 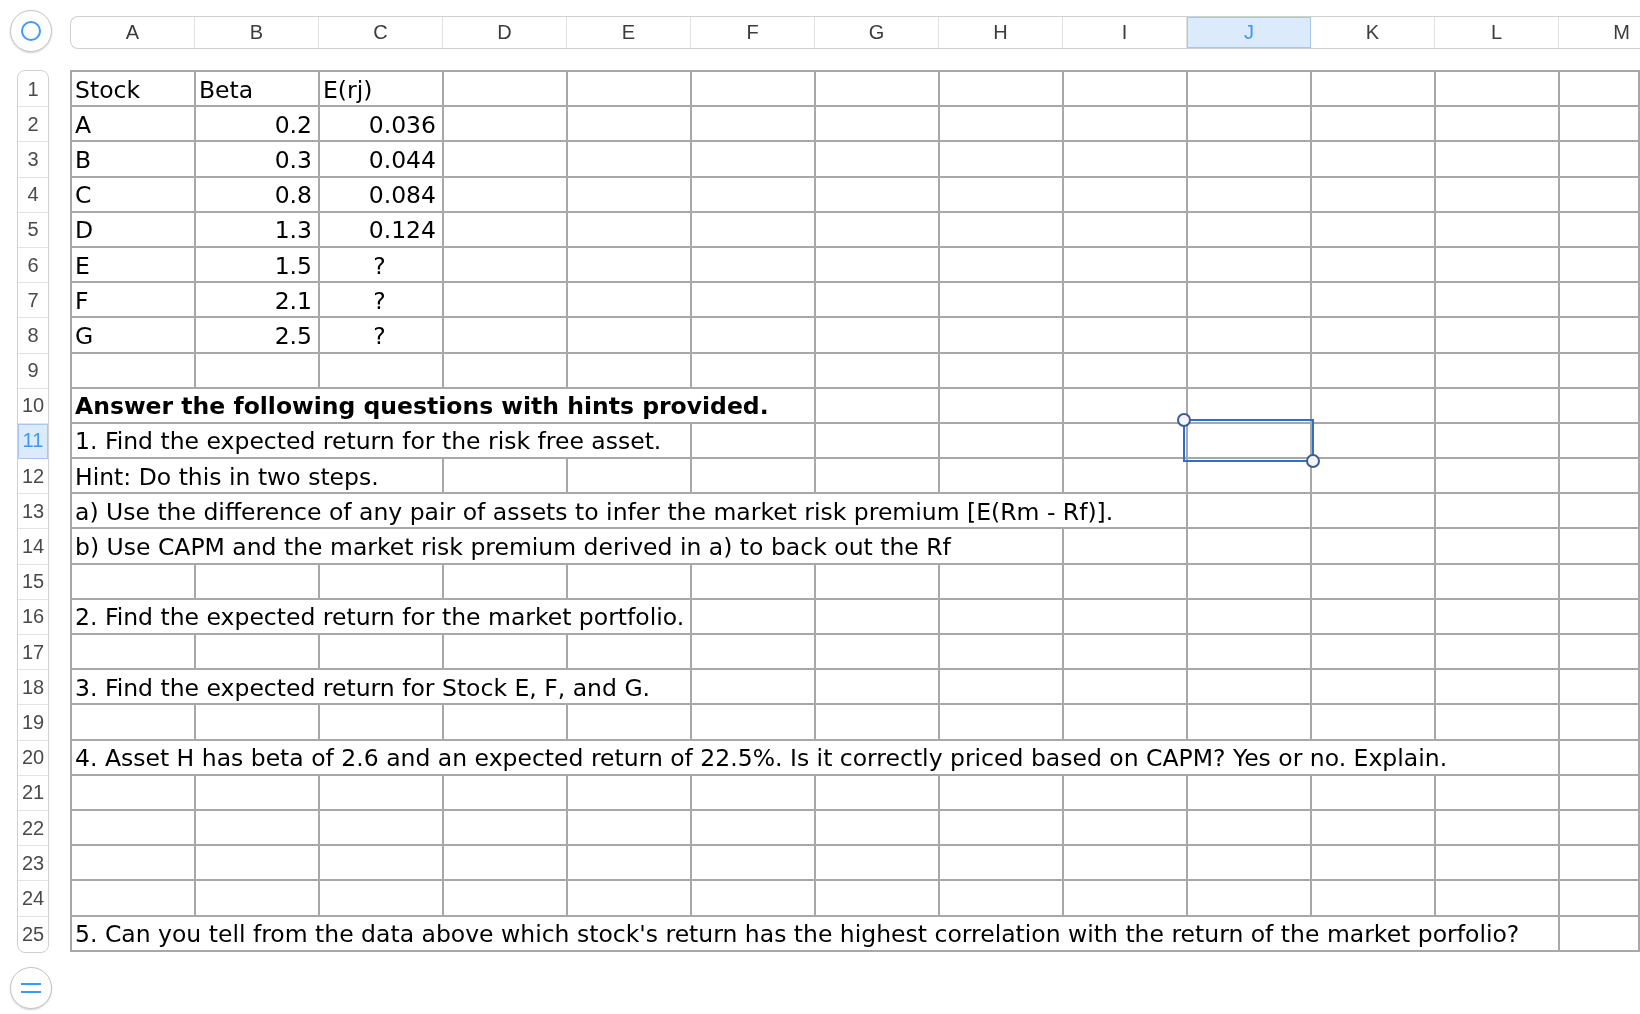 What do you see at coordinates (33, 547) in the screenshot?
I see `row-header: 14` at bounding box center [33, 547].